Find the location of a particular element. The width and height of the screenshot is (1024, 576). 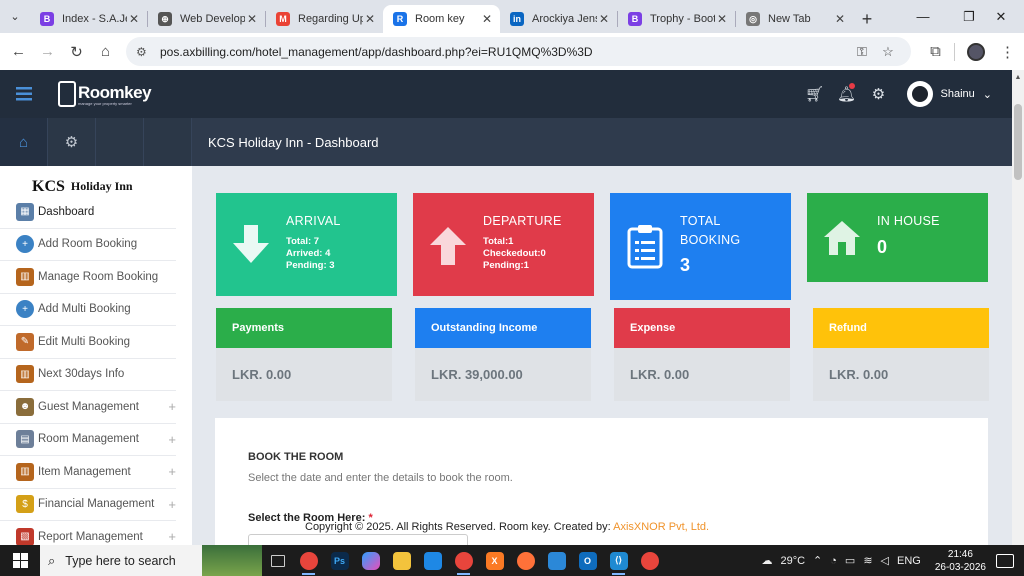

sidebar-item-dashboard: ▦ Dashboard is located at coordinates (88, 212).